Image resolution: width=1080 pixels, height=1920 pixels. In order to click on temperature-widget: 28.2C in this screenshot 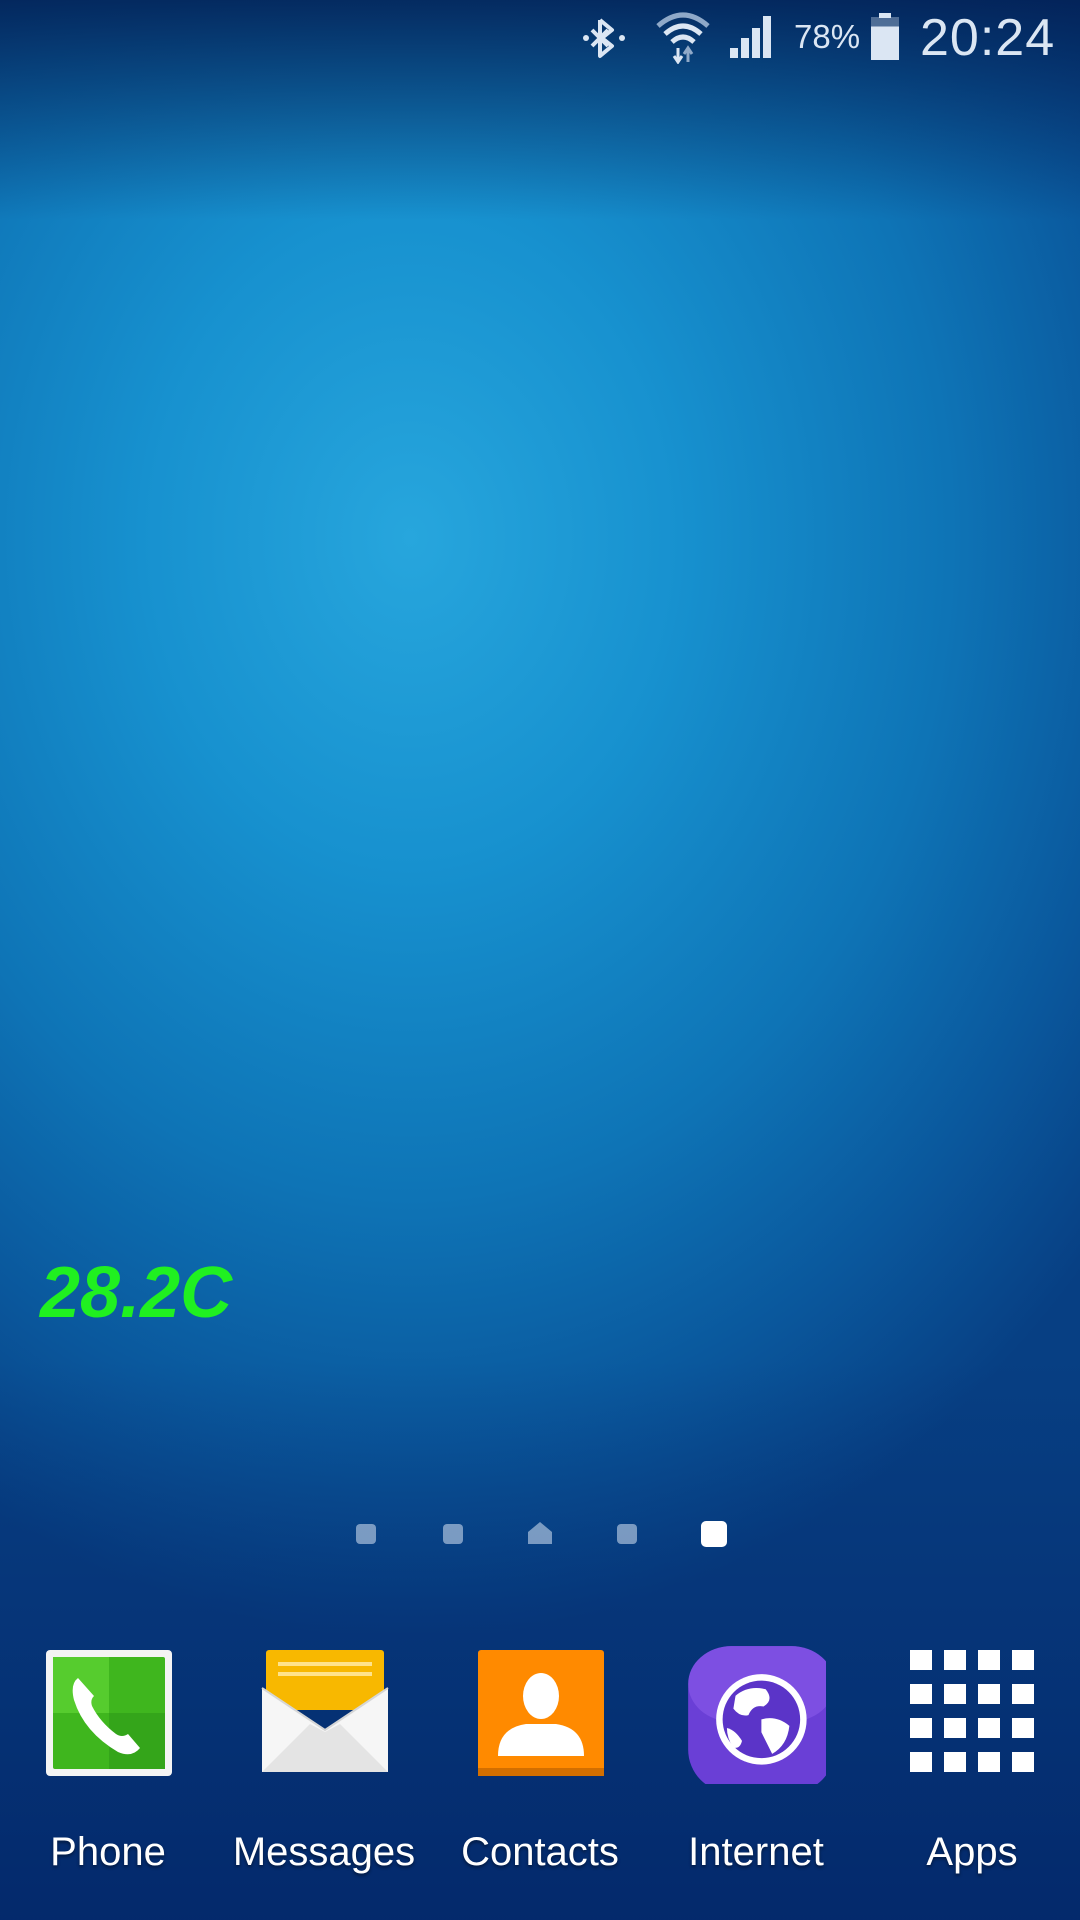, I will do `click(136, 1293)`.